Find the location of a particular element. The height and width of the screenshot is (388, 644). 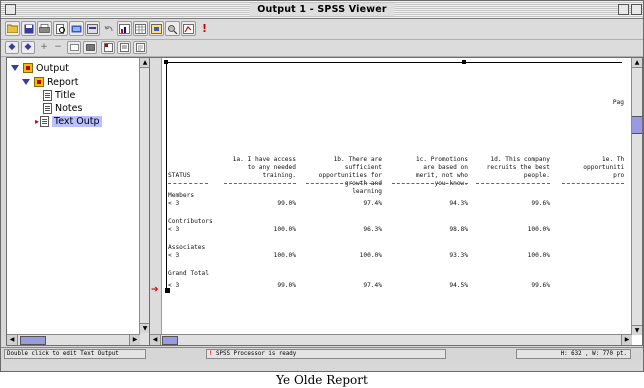

scroll-up-arrow-icon: ▲ is located at coordinates (637, 63).